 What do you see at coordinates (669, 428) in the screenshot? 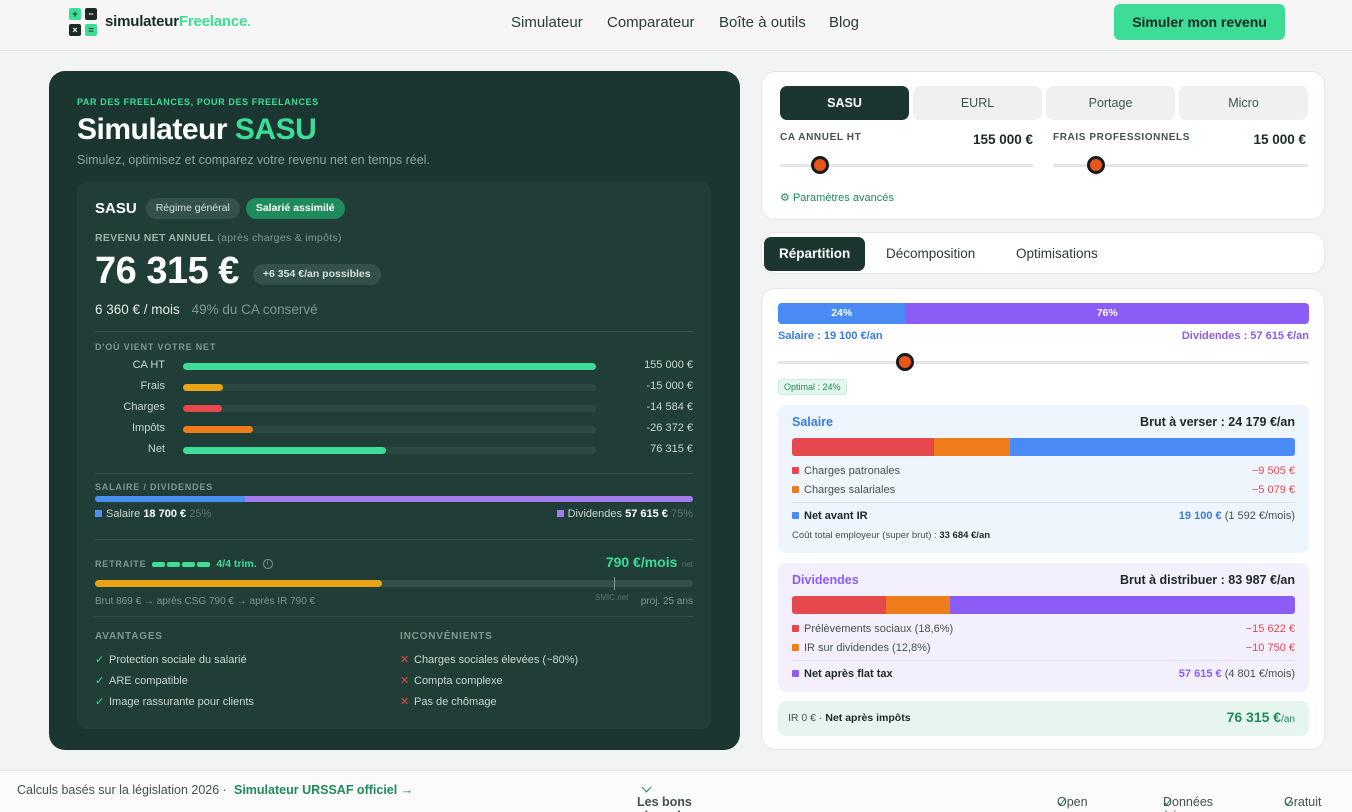
I see `source-value: -26 372 €` at bounding box center [669, 428].